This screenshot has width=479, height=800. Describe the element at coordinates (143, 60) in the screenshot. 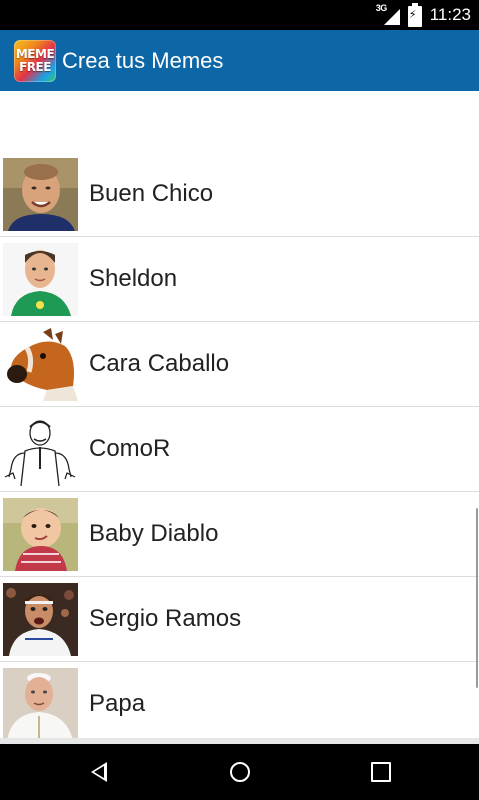

I see `app-title: Crea tus Memes` at that location.